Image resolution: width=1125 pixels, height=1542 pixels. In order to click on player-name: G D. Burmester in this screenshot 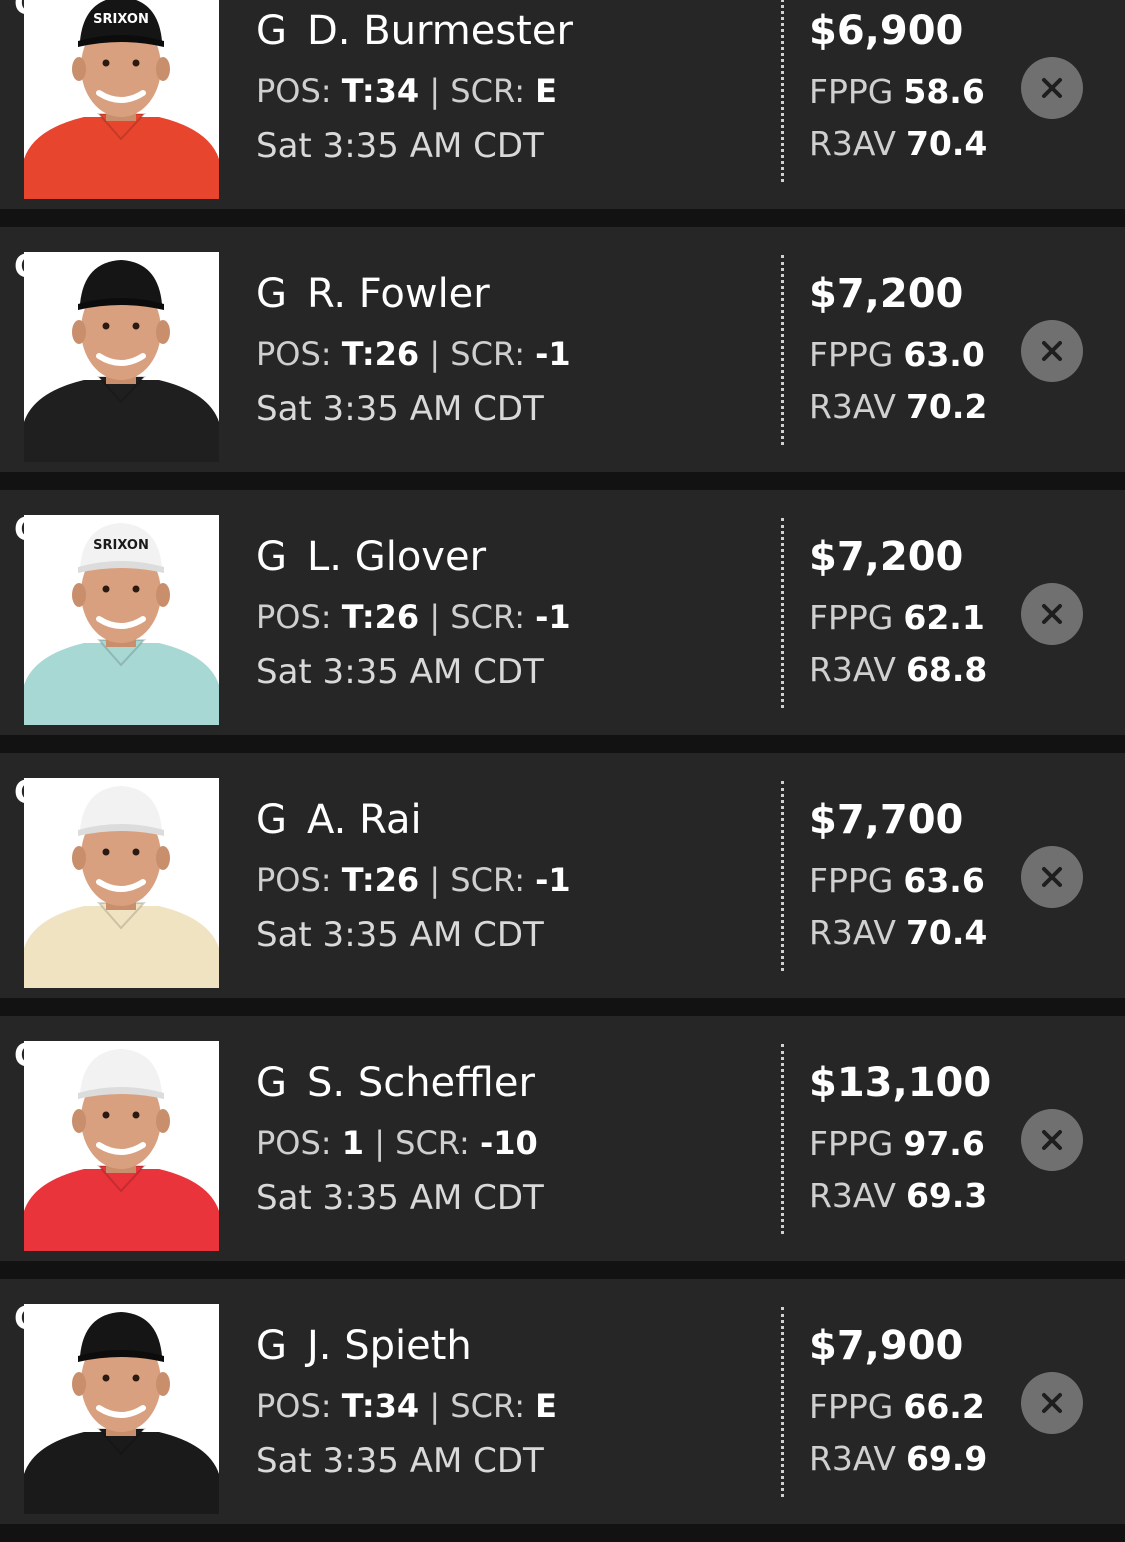, I will do `click(414, 31)`.